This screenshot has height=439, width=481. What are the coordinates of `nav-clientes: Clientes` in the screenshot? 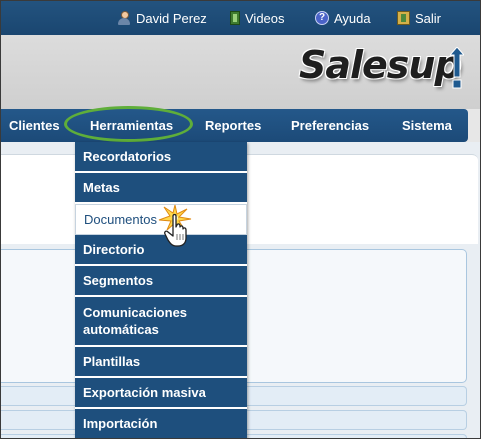 It's located at (34, 125).